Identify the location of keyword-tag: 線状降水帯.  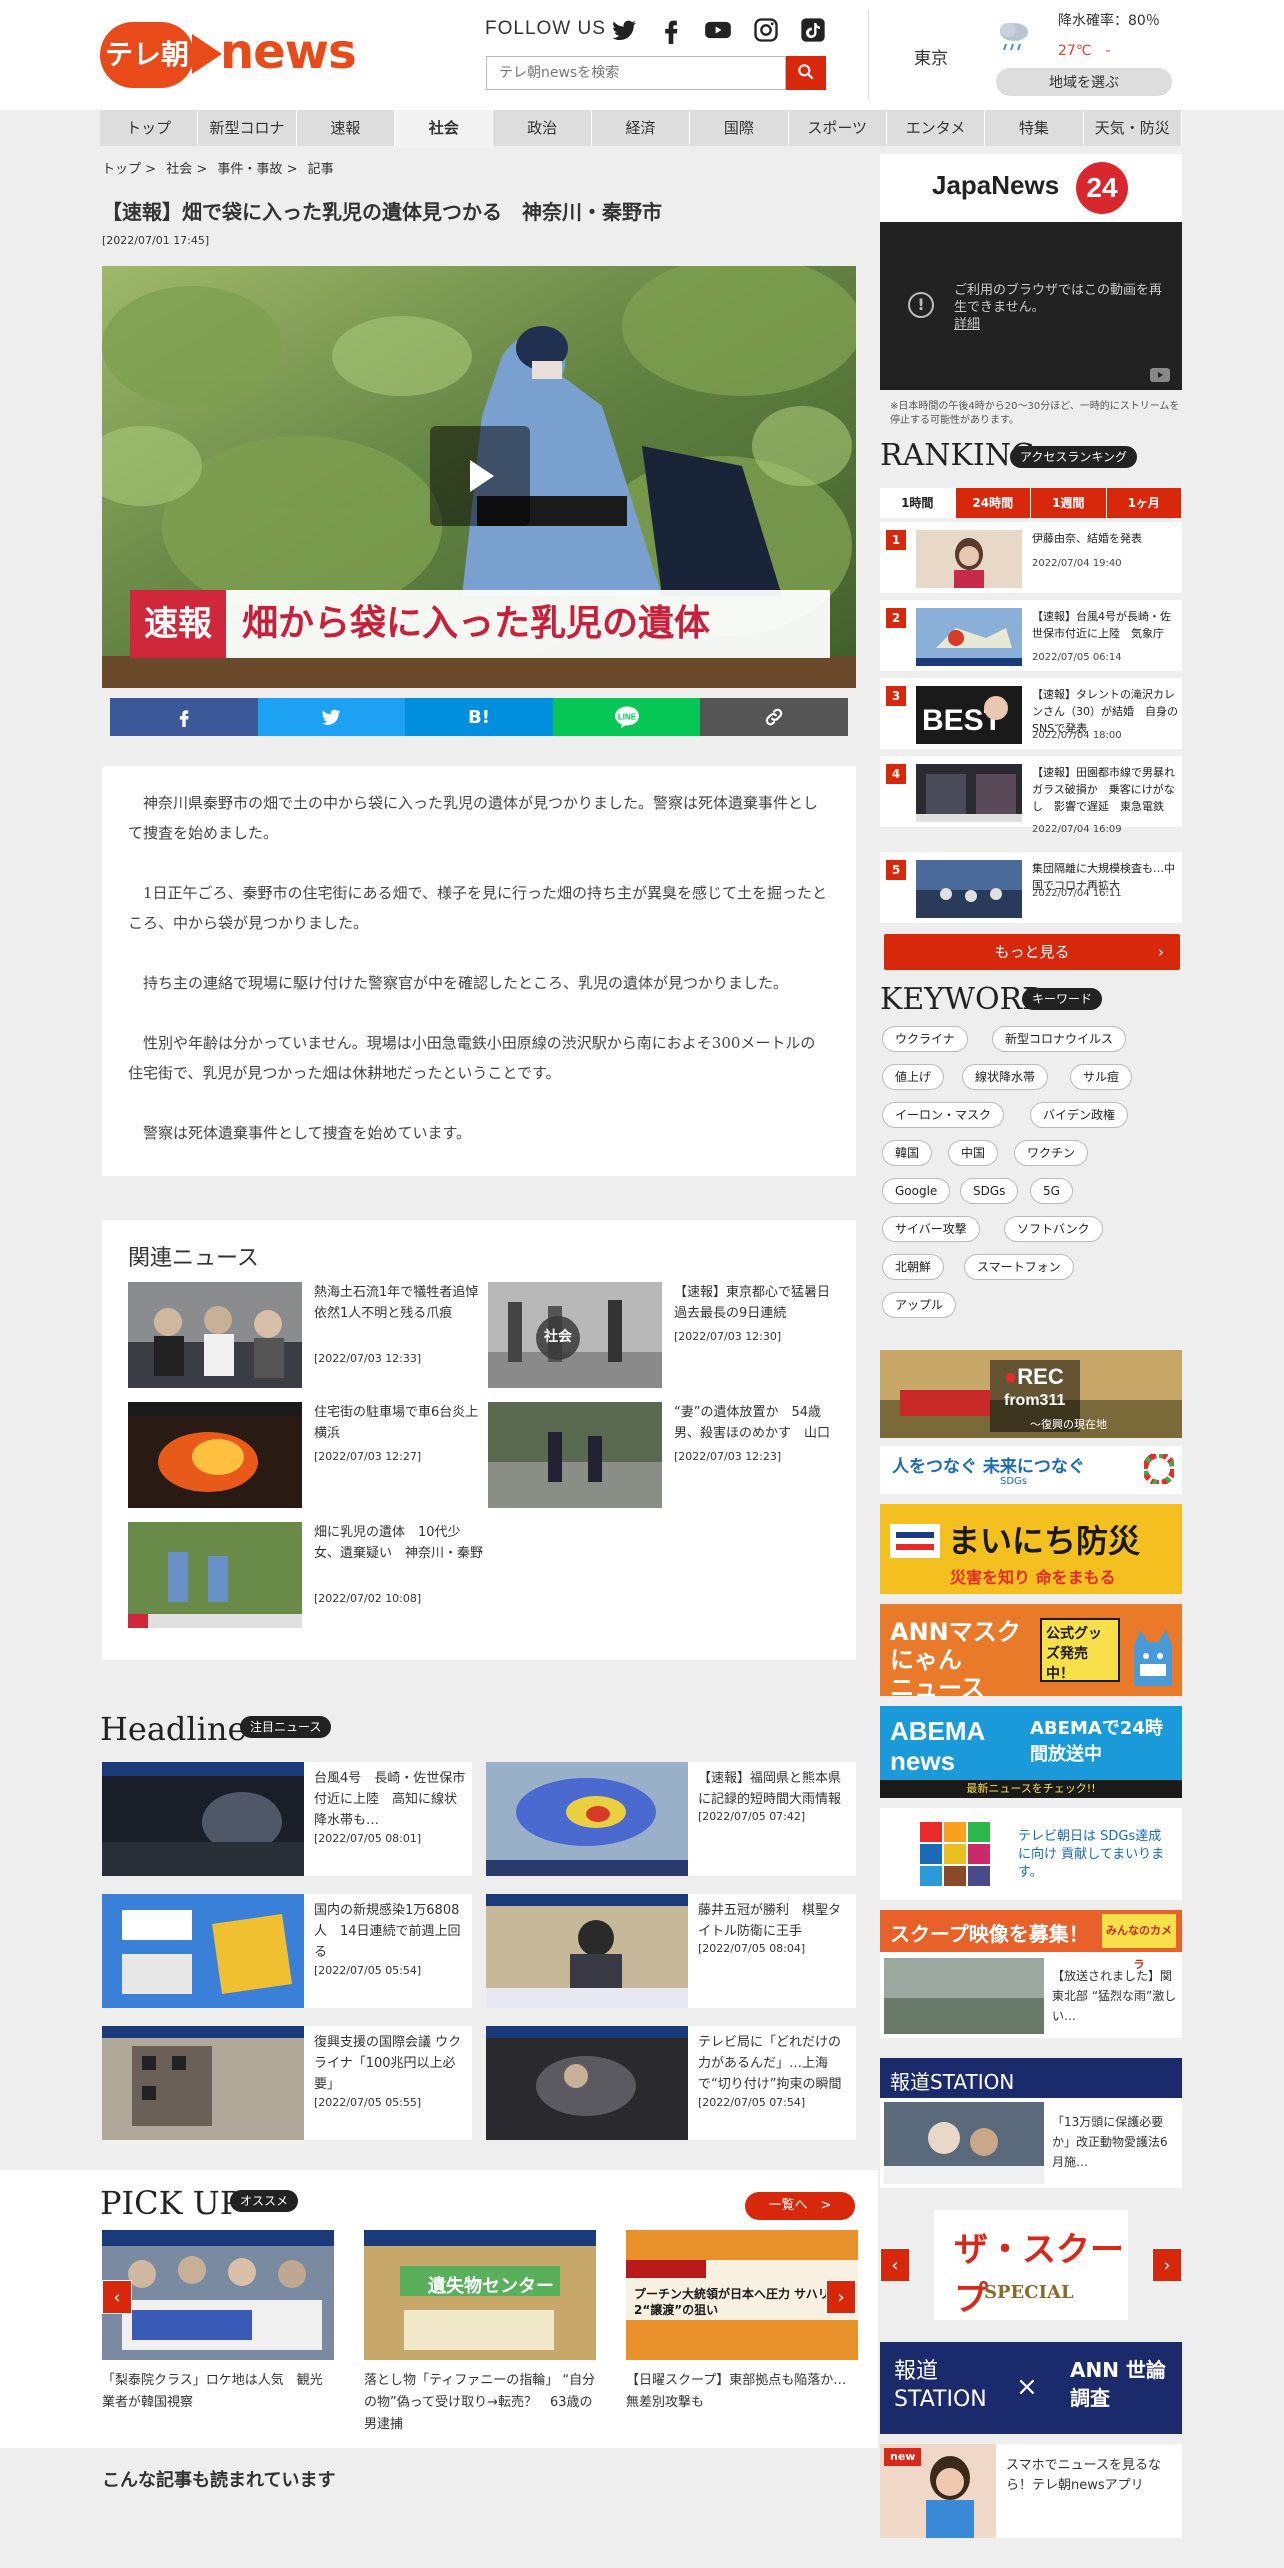
(1005, 1077).